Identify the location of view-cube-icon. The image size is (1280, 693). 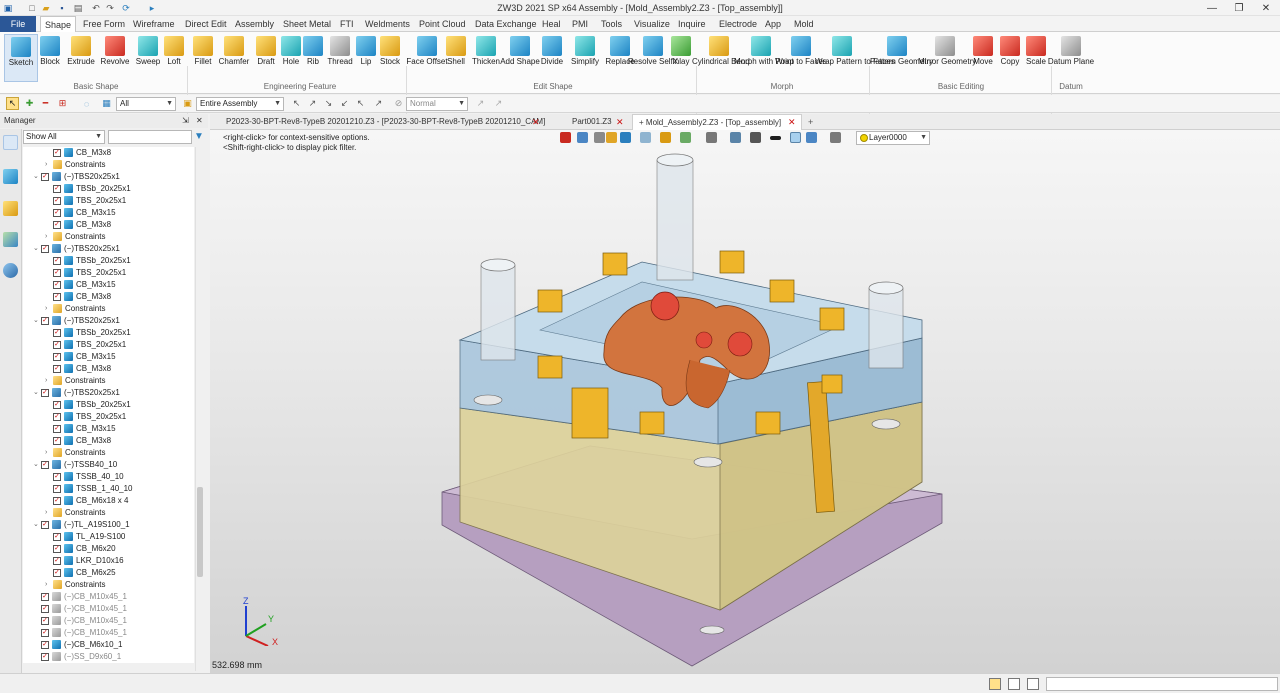
(625, 137).